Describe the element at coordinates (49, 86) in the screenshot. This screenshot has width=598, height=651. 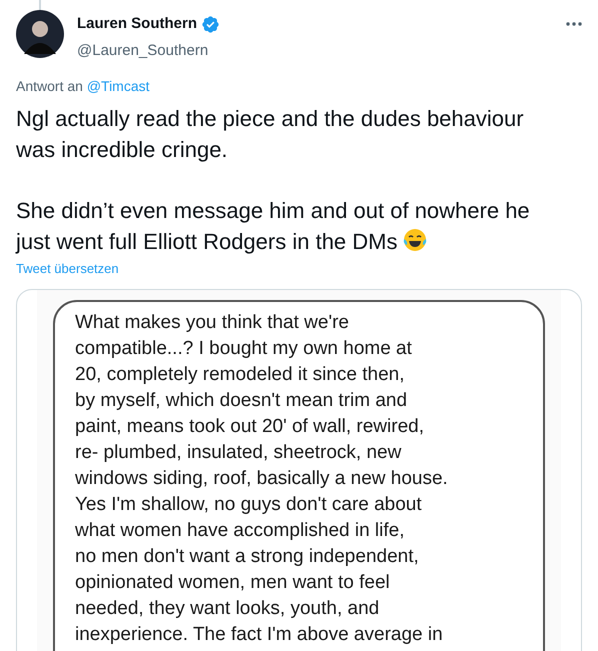
I see `reply-label: Antwort an` at that location.